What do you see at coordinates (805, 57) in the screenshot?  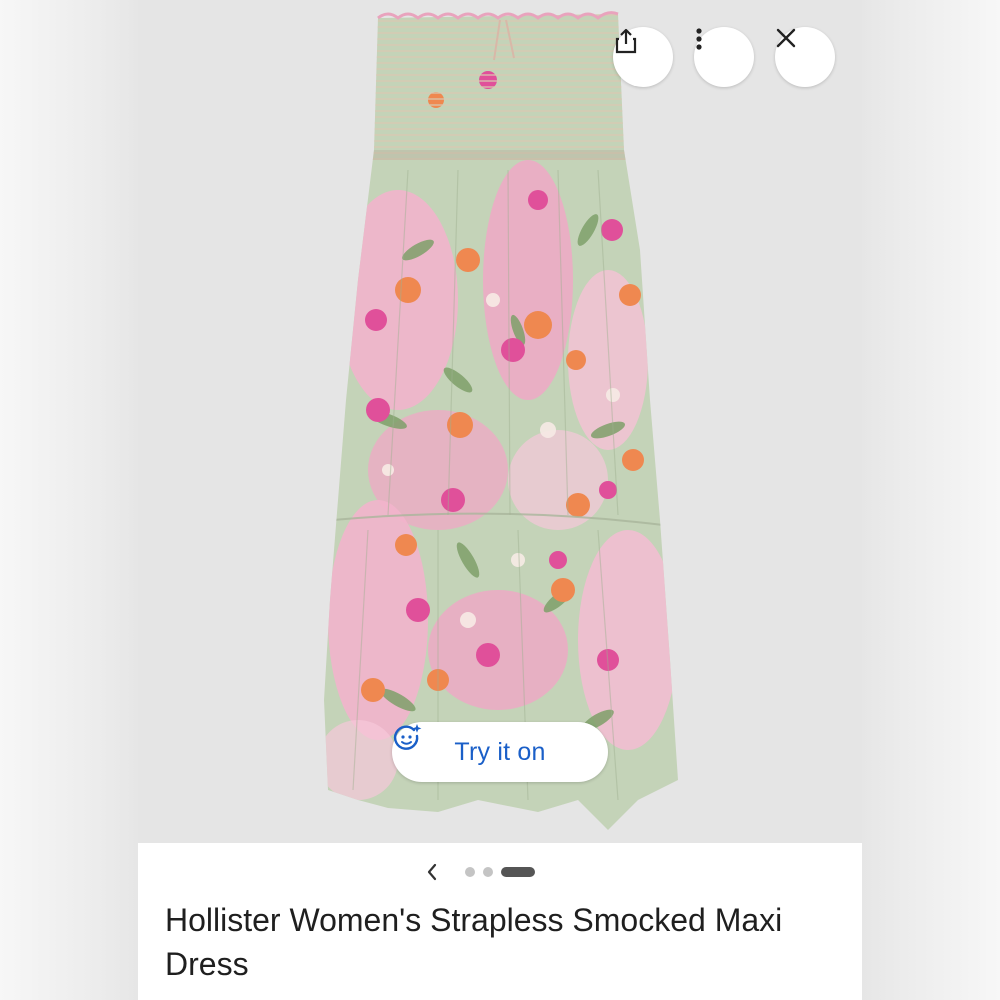 I see `close-button` at bounding box center [805, 57].